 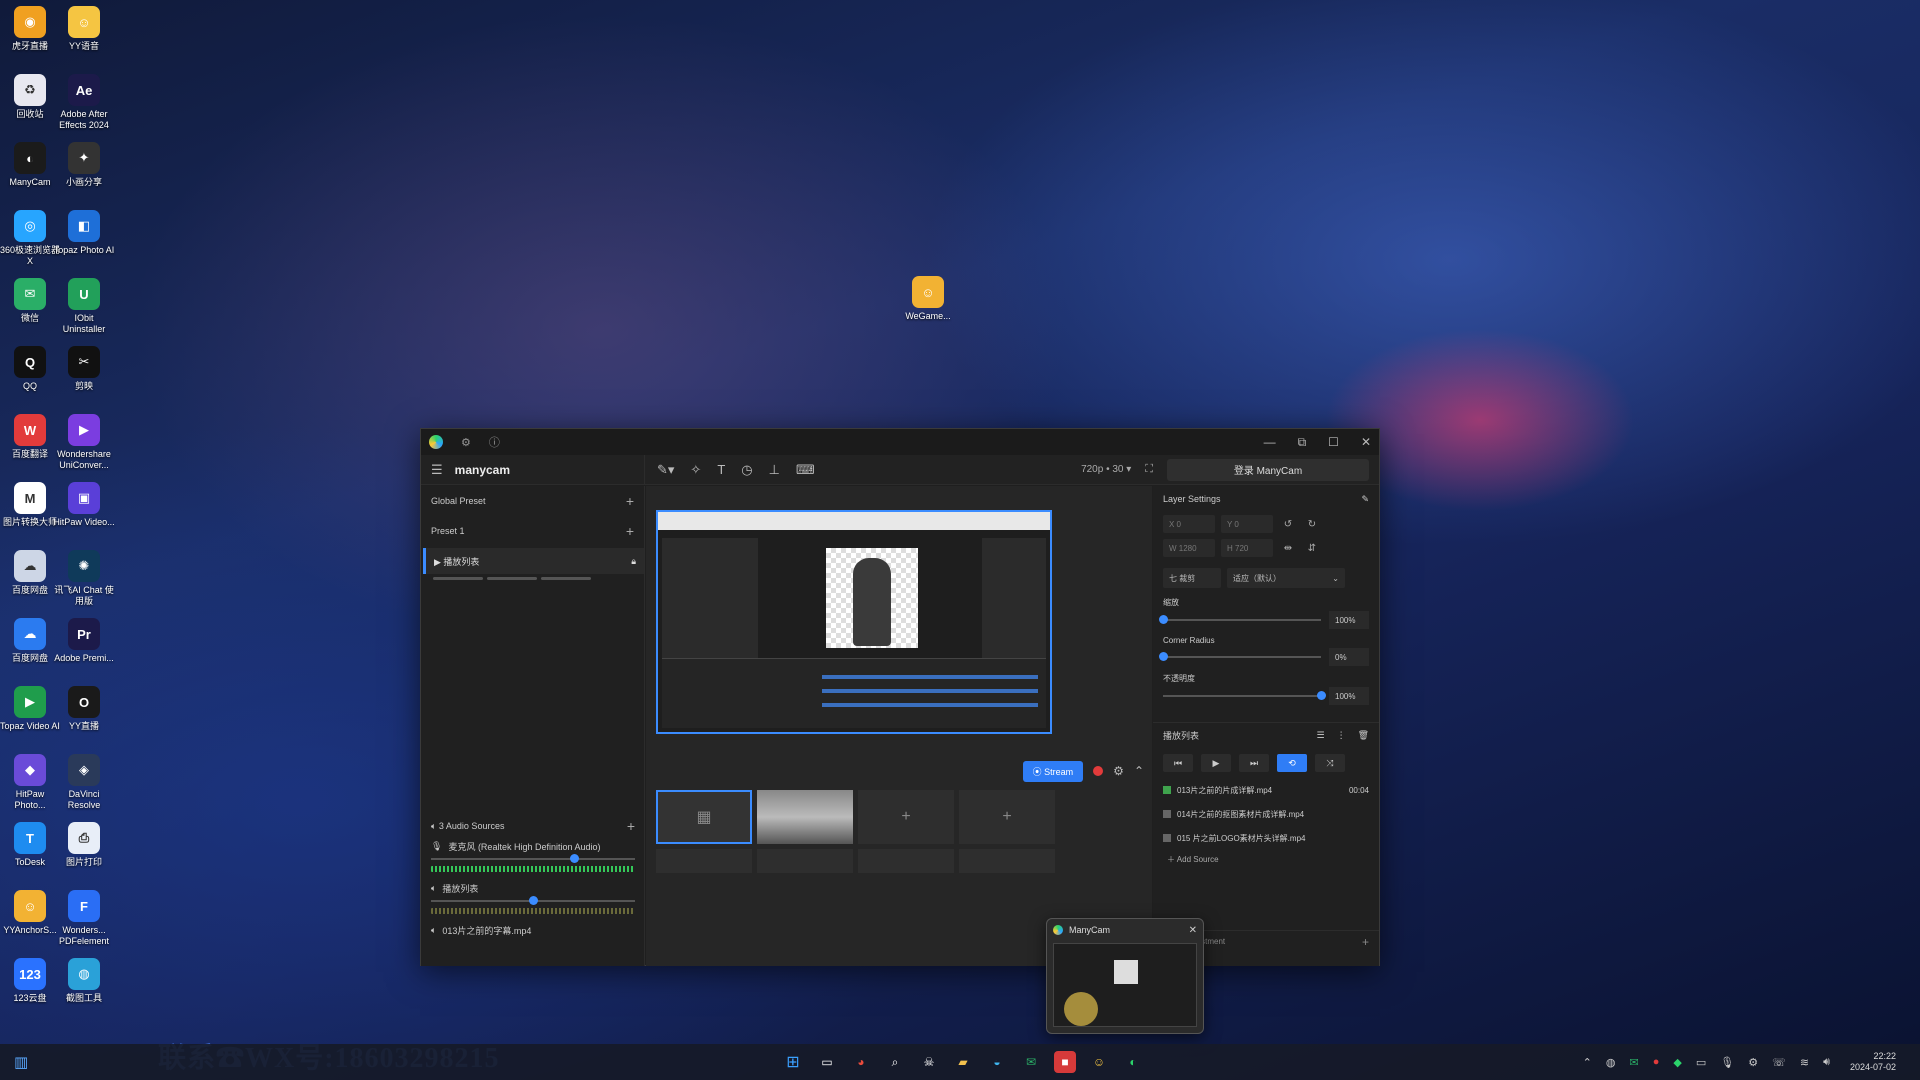 I want to click on desktop-icon-recycle-bin: ♻ 回收站, so click(x=30, y=97).